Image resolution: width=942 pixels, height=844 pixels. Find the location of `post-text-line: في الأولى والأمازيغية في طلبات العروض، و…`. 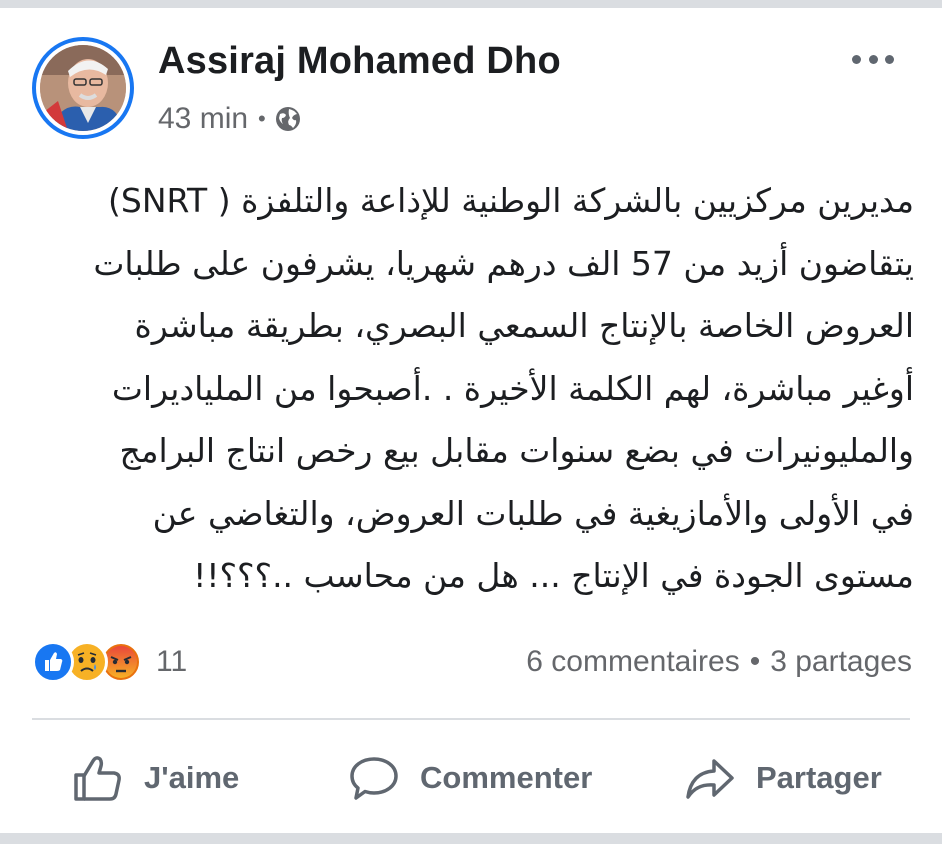

post-text-line: في الأولى والأمازيغية في طلبات العروض، و… is located at coordinates (533, 513).